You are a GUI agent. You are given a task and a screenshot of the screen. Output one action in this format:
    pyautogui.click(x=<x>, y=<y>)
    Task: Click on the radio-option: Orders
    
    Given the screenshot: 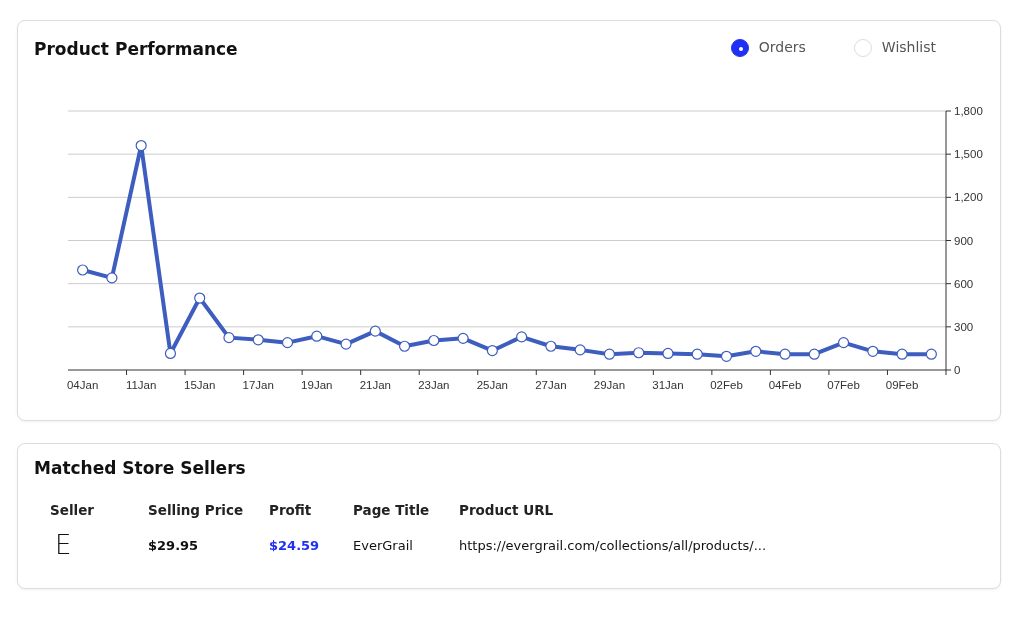 What is the action you would take?
    pyautogui.click(x=768, y=47)
    